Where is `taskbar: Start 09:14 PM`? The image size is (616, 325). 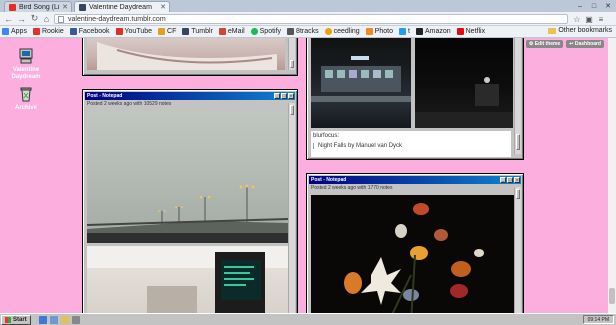 taskbar: Start 09:14 PM is located at coordinates (308, 319).